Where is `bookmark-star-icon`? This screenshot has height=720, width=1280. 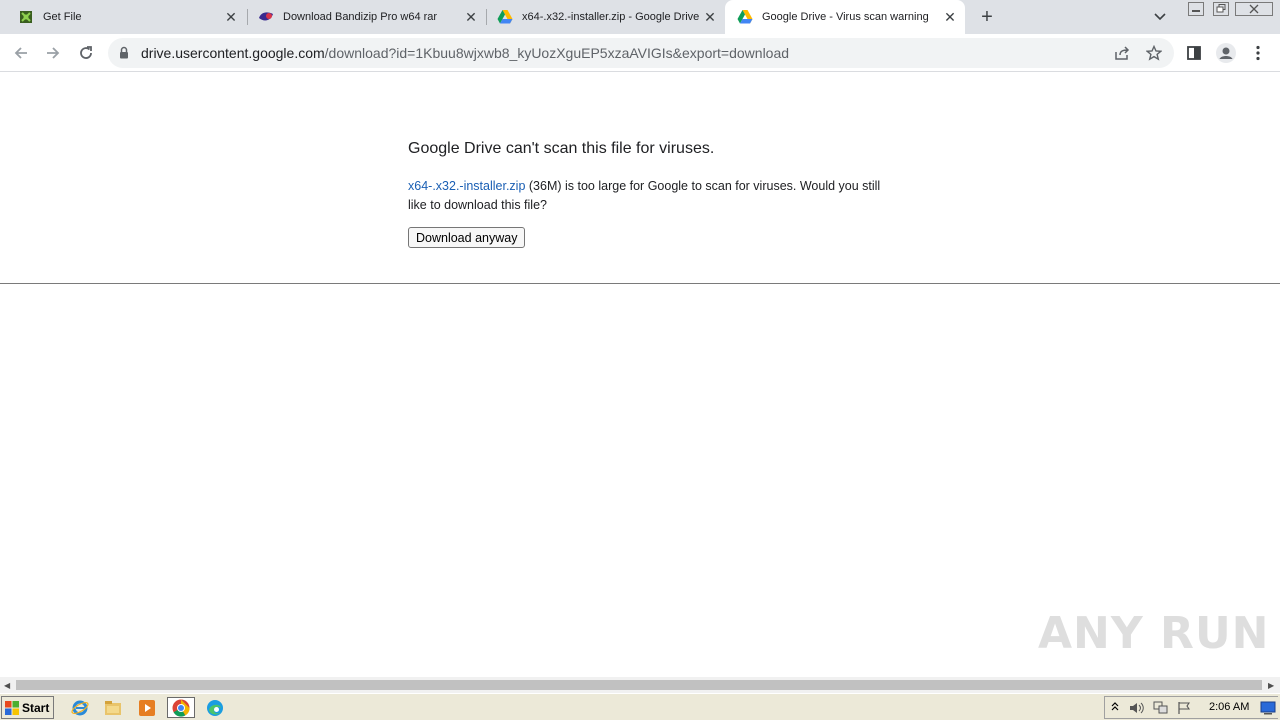 bookmark-star-icon is located at coordinates (1154, 53).